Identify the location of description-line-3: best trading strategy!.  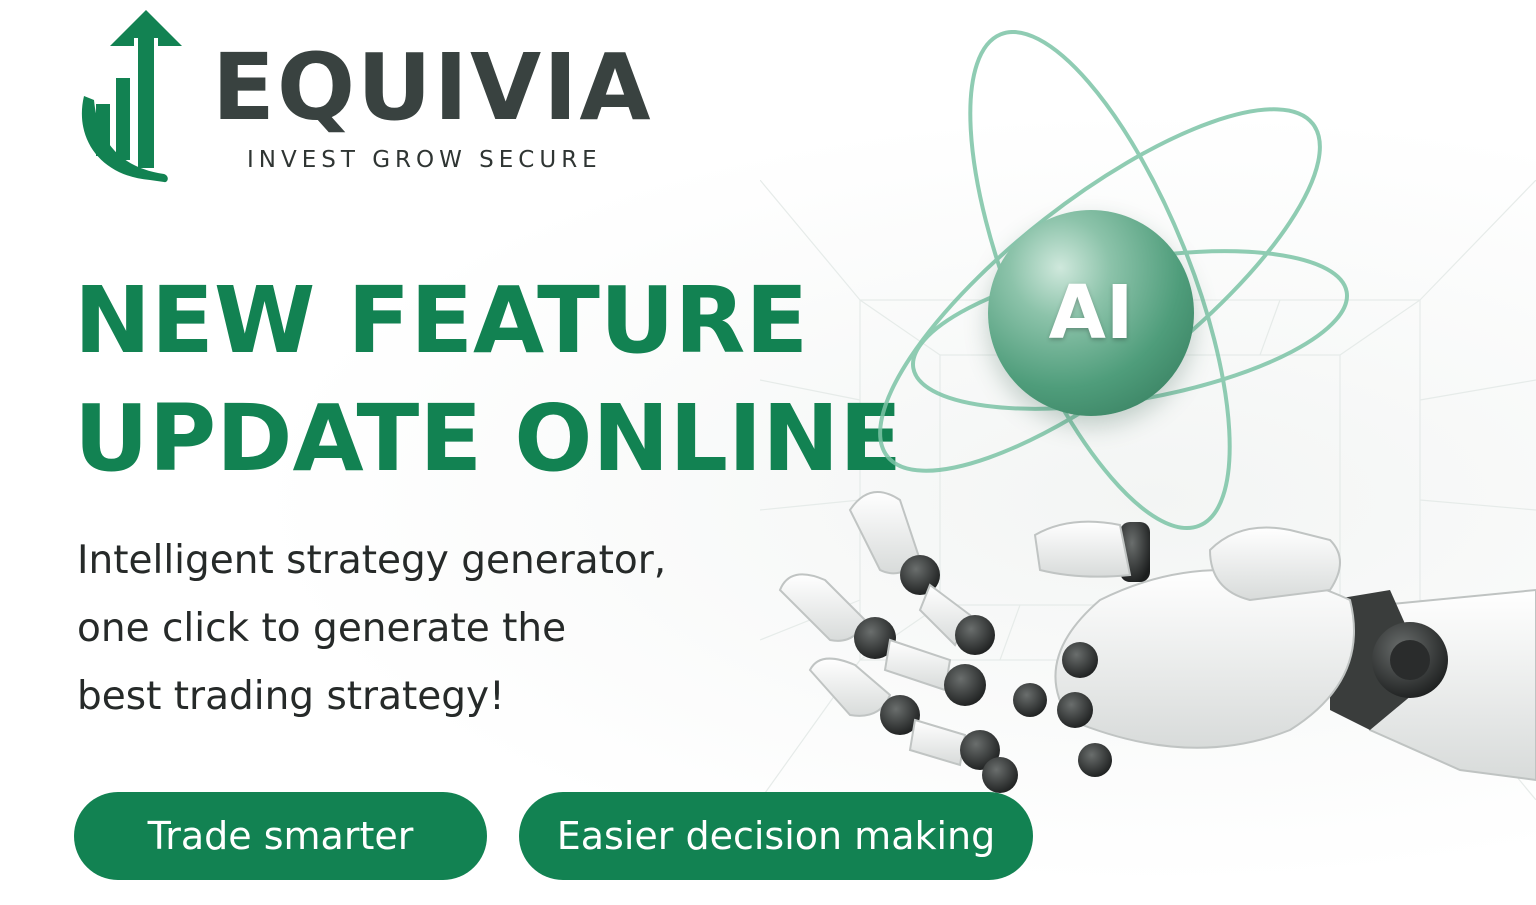
(291, 696).